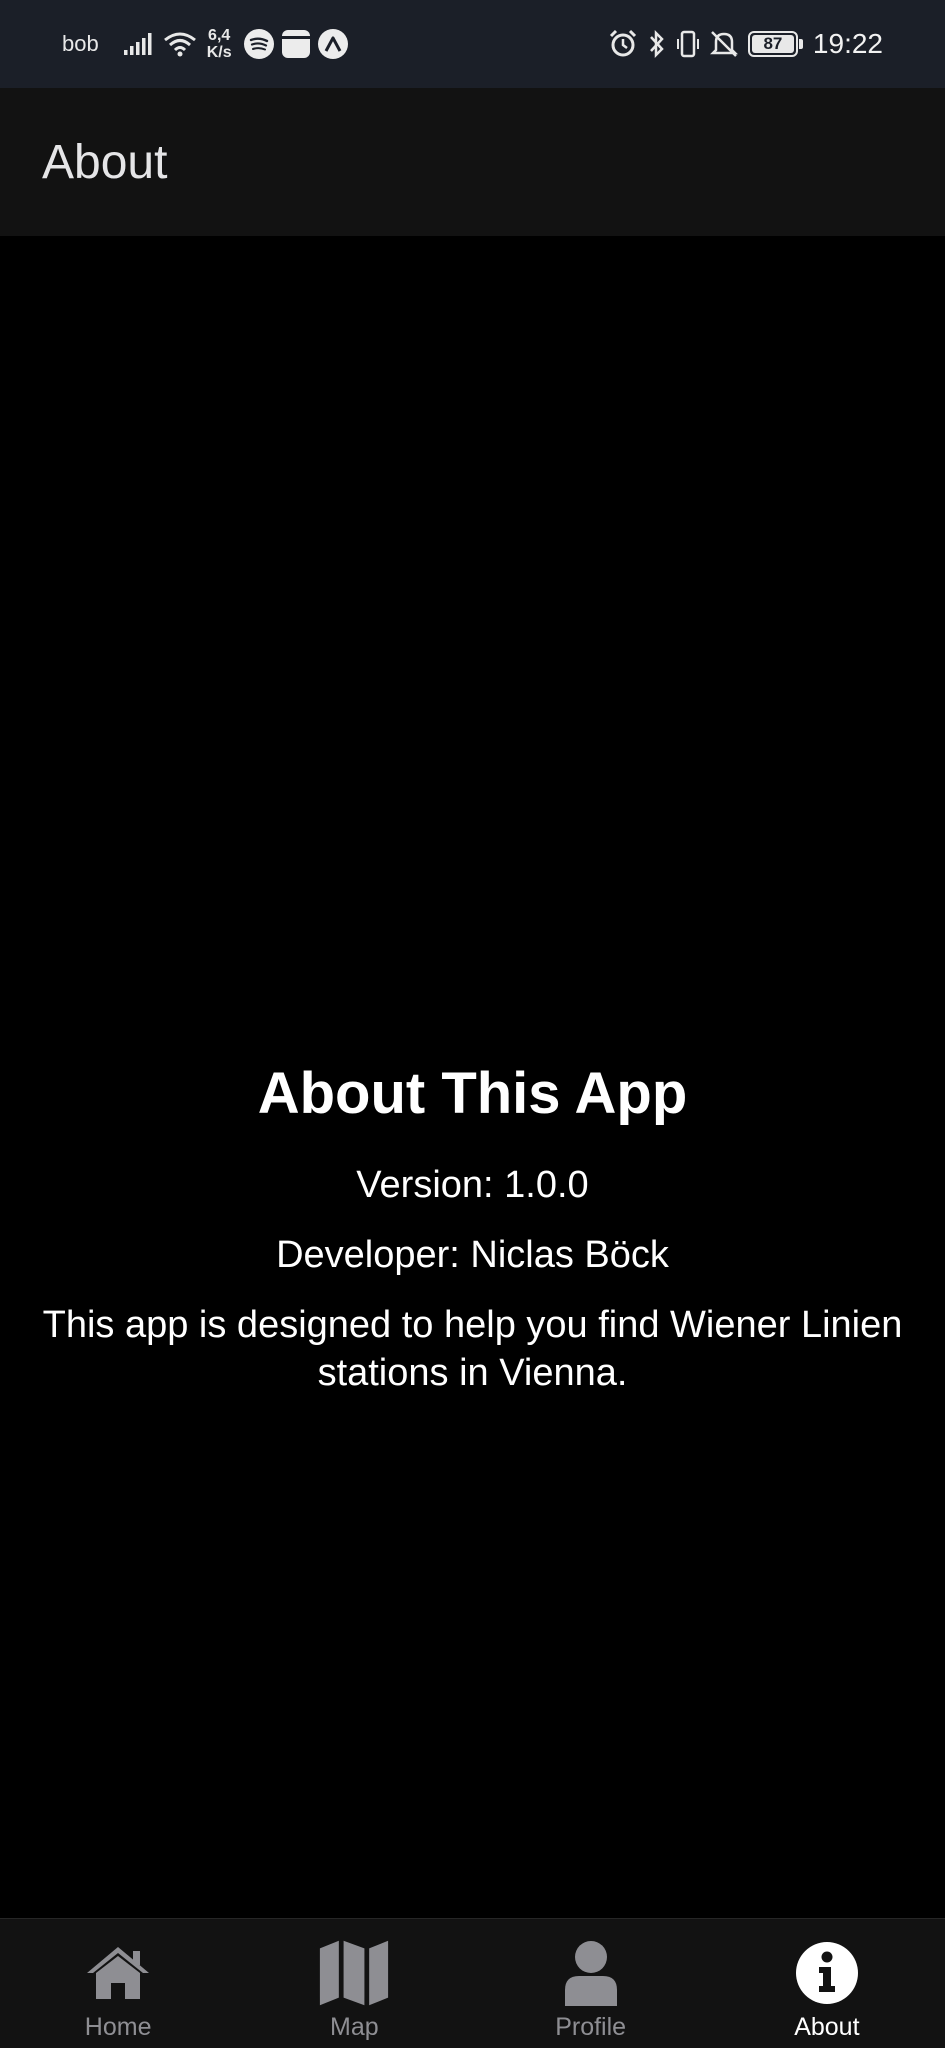 This screenshot has width=945, height=2048. Describe the element at coordinates (354, 2027) in the screenshot. I see `tab-map-label: Map` at that location.